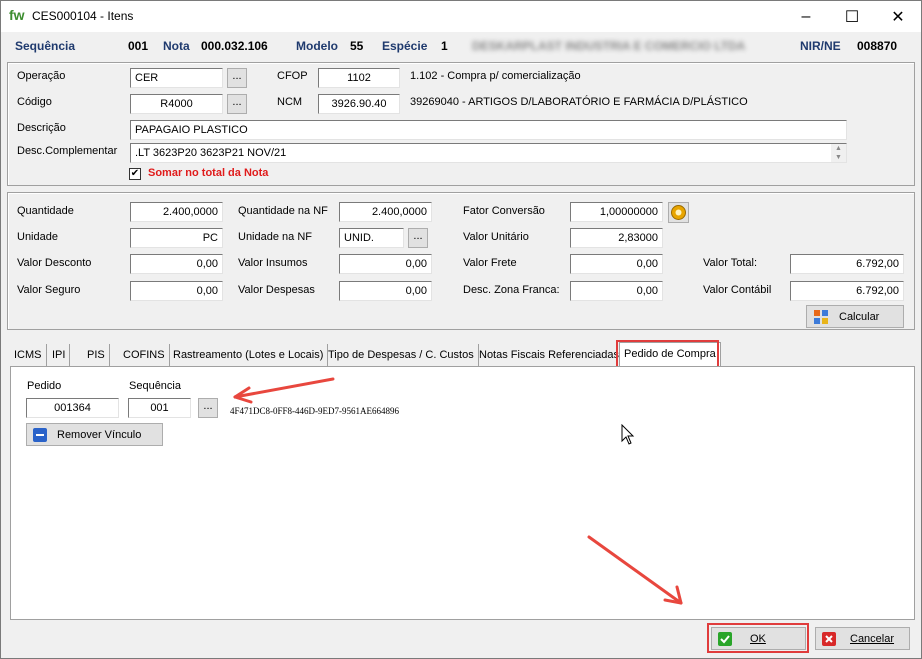 The height and width of the screenshot is (659, 922). Describe the element at coordinates (275, 237) in the screenshot. I see `unid-nf-label: Unidade na NF` at that location.